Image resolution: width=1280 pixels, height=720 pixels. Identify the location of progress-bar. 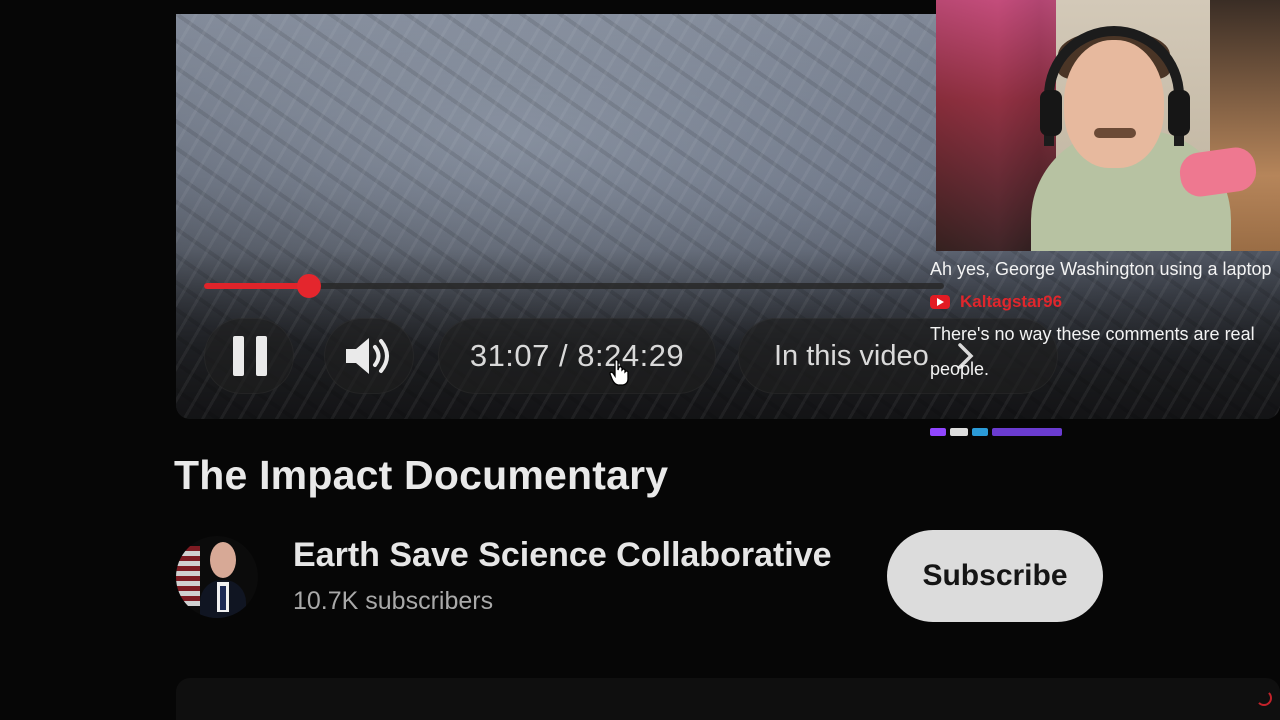
(574, 286).